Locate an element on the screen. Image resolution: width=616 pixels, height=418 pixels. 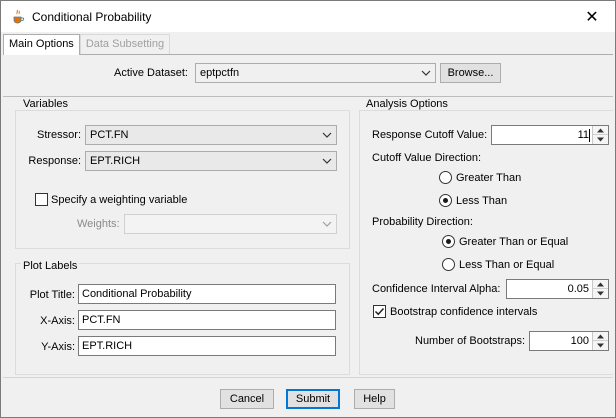
stressor-combo: PCT.FN is located at coordinates (211, 135).